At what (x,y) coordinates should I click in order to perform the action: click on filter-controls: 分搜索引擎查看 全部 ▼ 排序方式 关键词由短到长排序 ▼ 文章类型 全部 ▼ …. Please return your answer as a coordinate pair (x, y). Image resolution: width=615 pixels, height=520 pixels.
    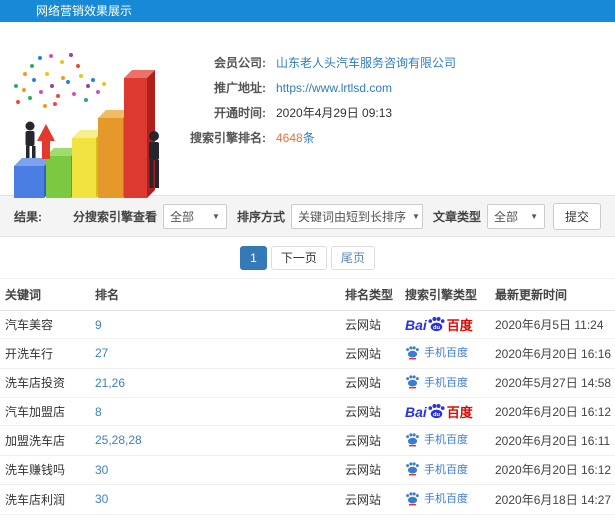
    Looking at the image, I should click on (332, 216).